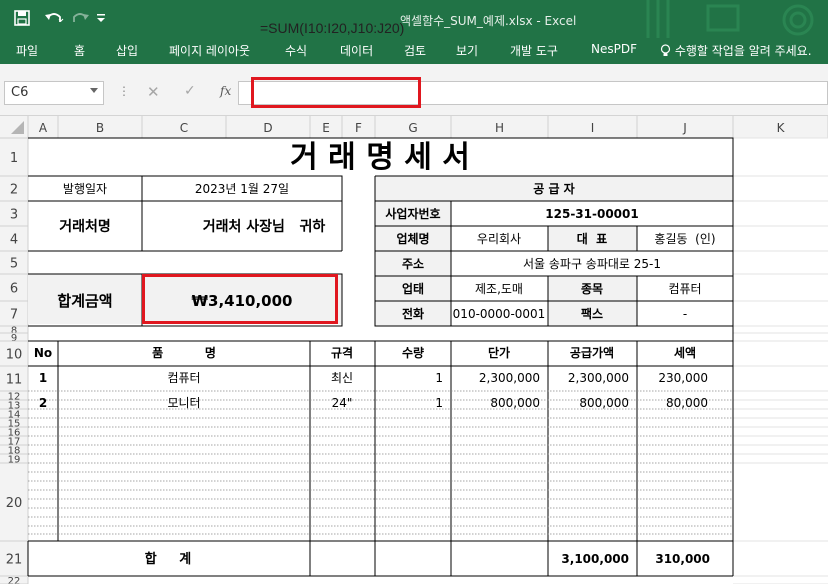 The width and height of the screenshot is (828, 587). What do you see at coordinates (499, 289) in the screenshot?
I see `business-type-value: 제조,도매` at bounding box center [499, 289].